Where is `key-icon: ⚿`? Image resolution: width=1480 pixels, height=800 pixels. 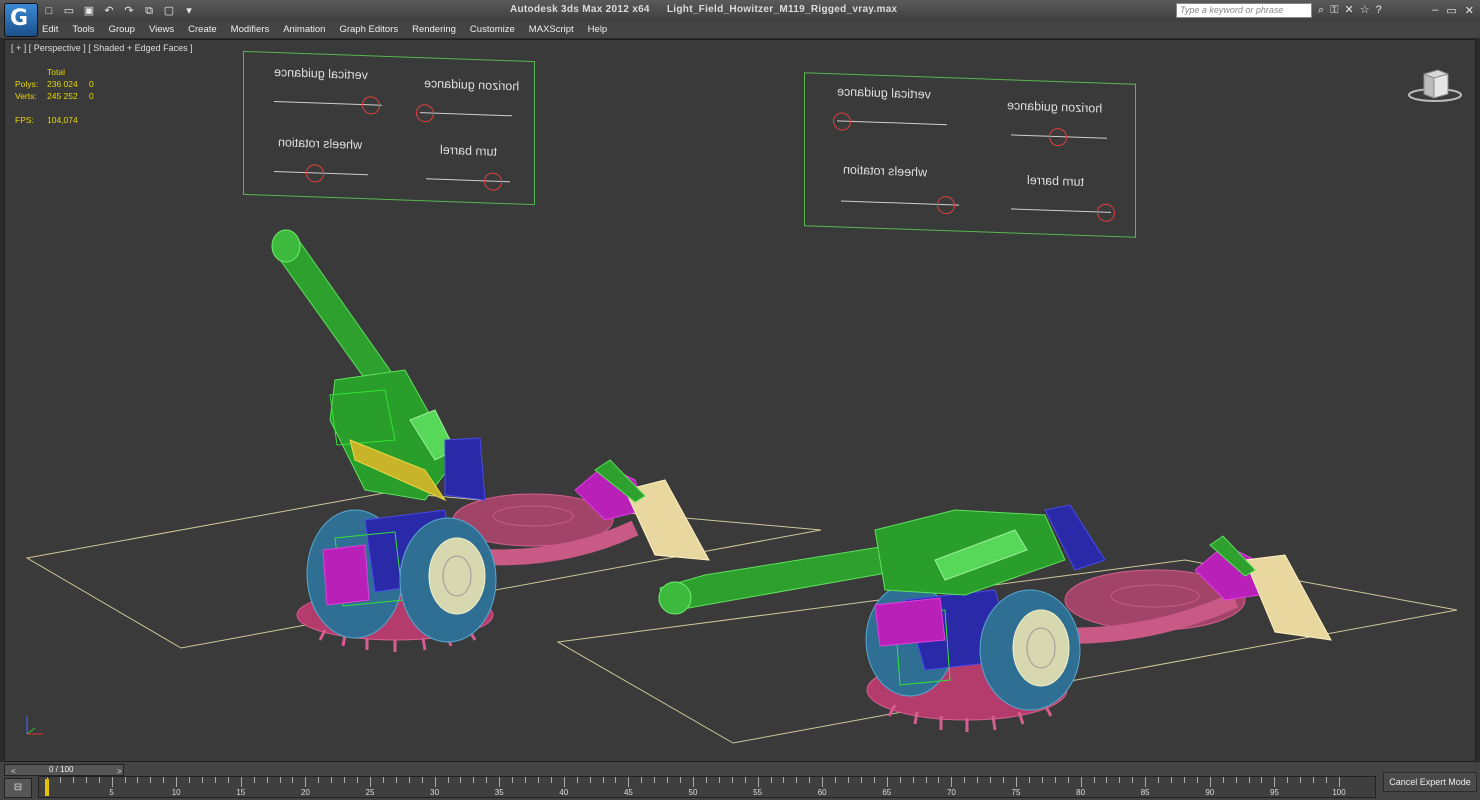 key-icon: ⚿ is located at coordinates (1334, 10).